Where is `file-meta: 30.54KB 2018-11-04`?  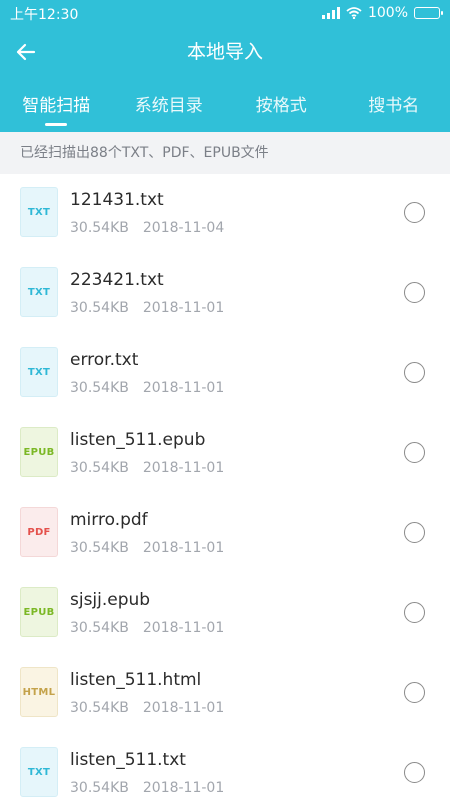
file-meta: 30.54KB 2018-11-04 is located at coordinates (147, 228).